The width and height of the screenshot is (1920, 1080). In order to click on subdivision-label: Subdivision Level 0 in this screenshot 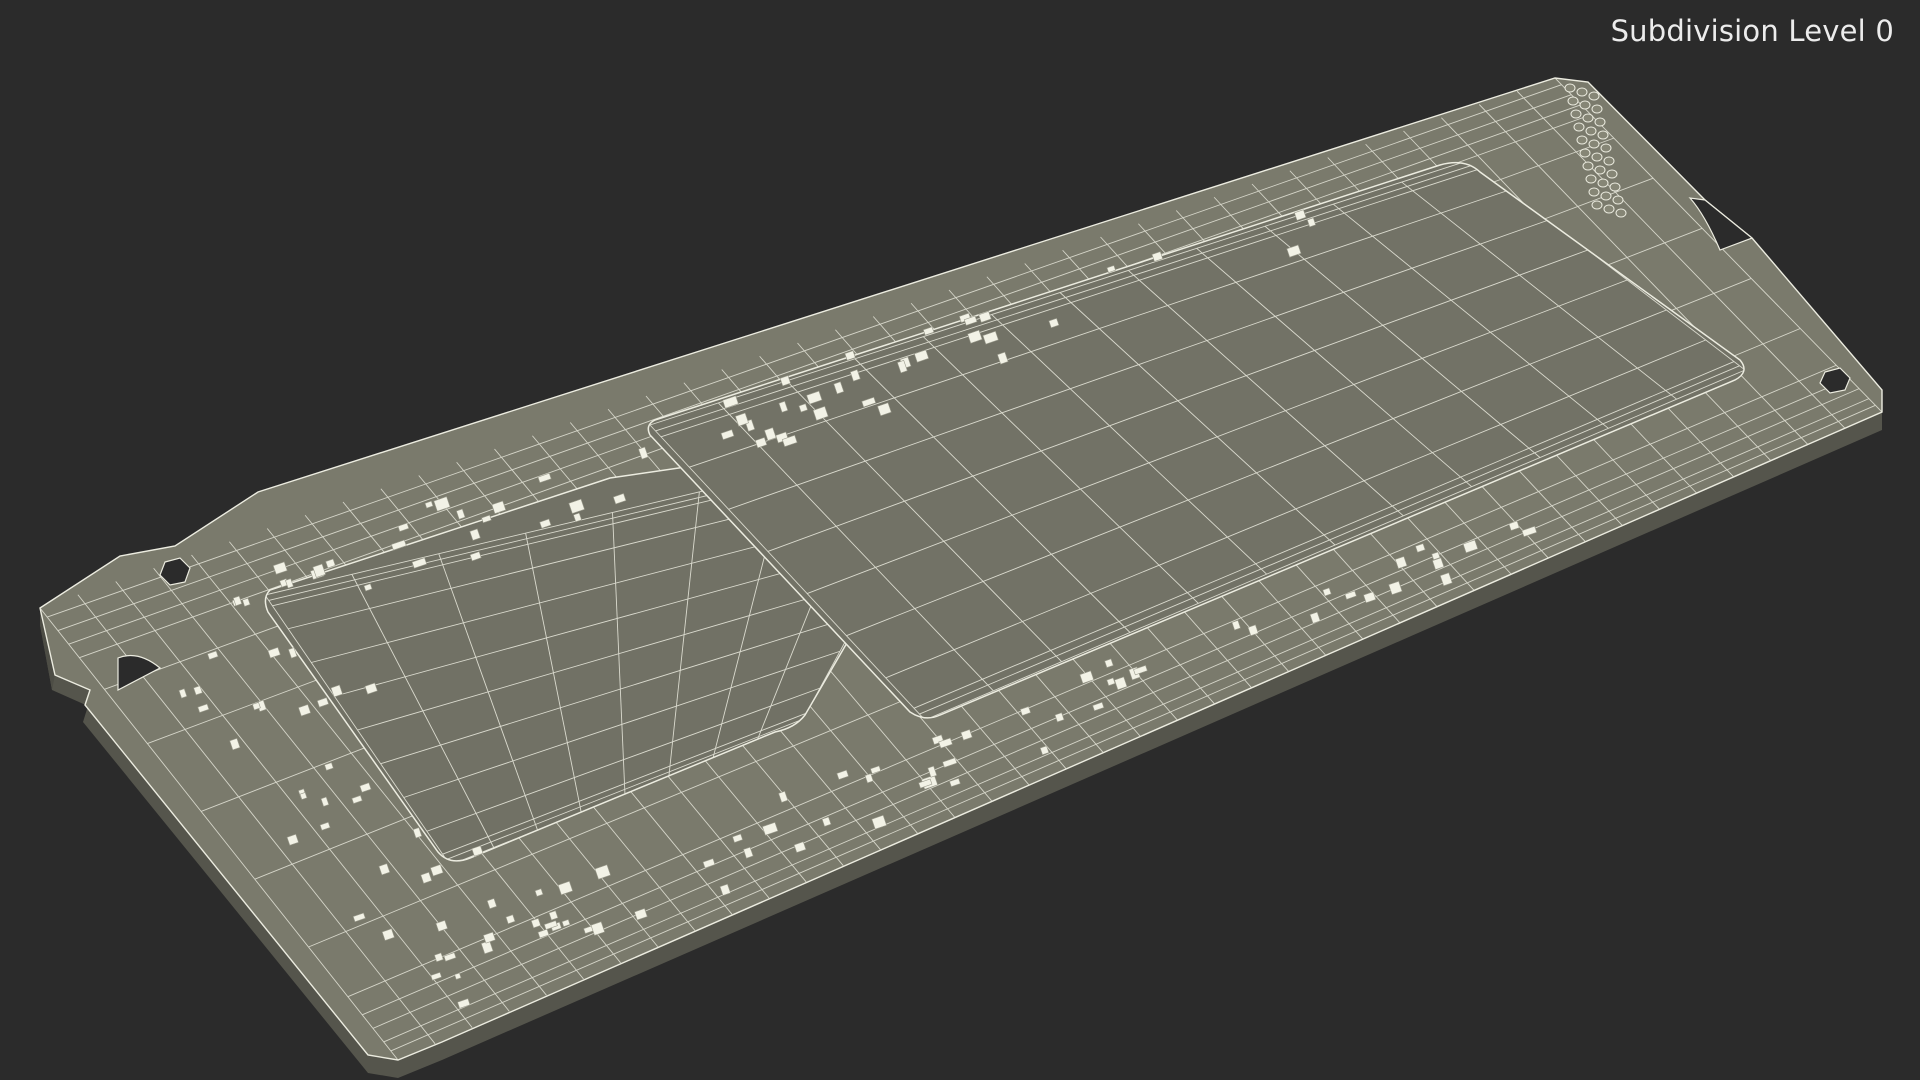, I will do `click(1752, 31)`.